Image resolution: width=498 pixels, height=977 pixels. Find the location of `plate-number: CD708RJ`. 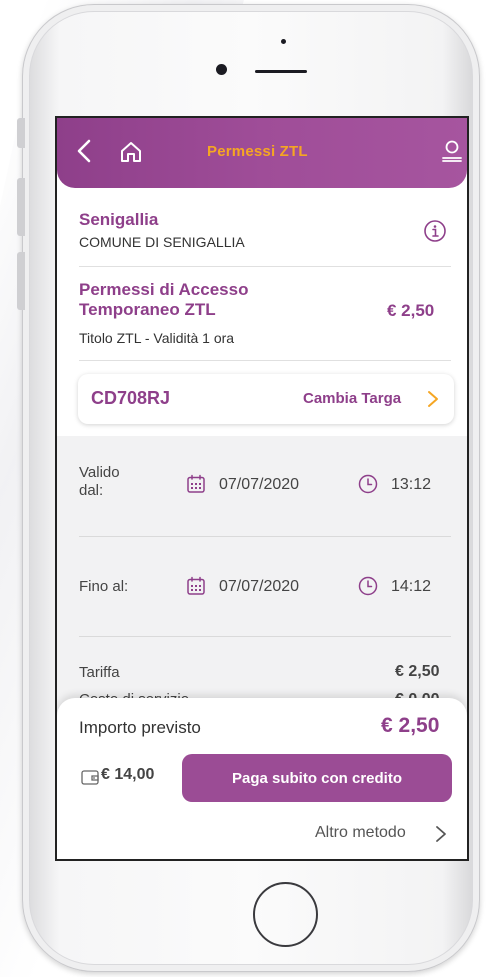

plate-number: CD708RJ is located at coordinates (131, 398).